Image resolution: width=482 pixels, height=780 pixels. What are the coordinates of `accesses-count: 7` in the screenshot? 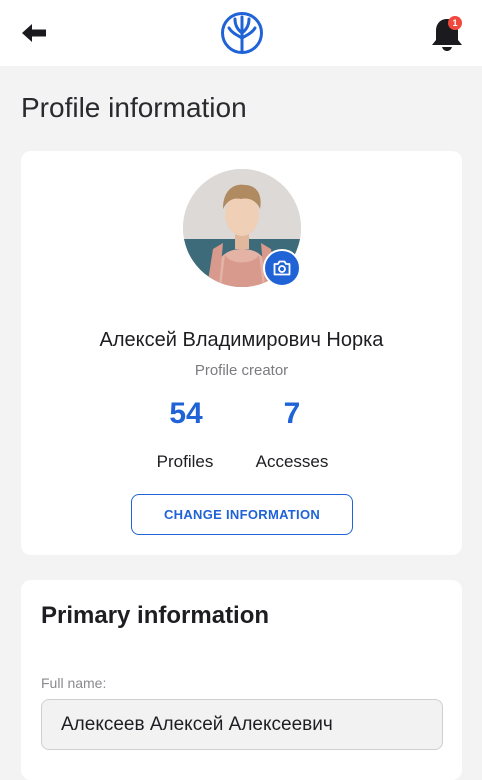 It's located at (292, 413).